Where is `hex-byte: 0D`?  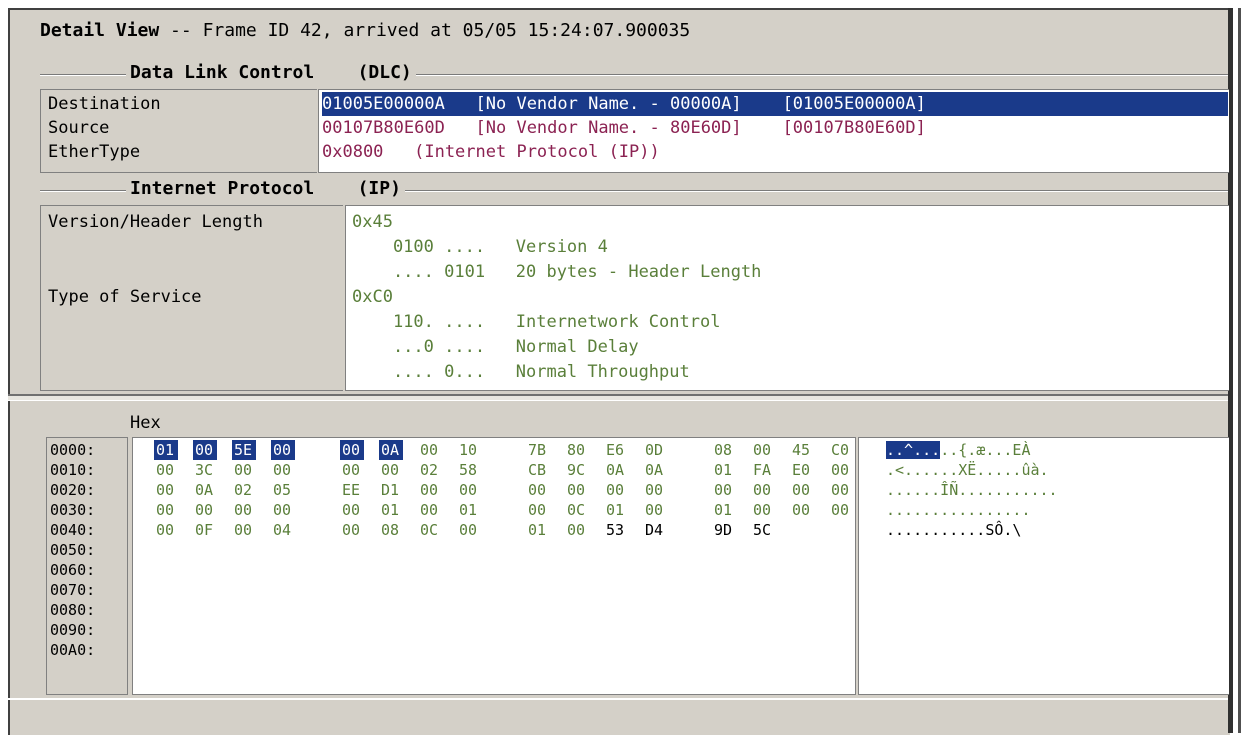
hex-byte: 0D is located at coordinates (654, 450).